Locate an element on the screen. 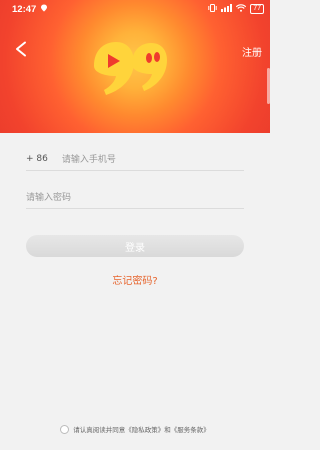  chevron-left-icon is located at coordinates (21, 49).